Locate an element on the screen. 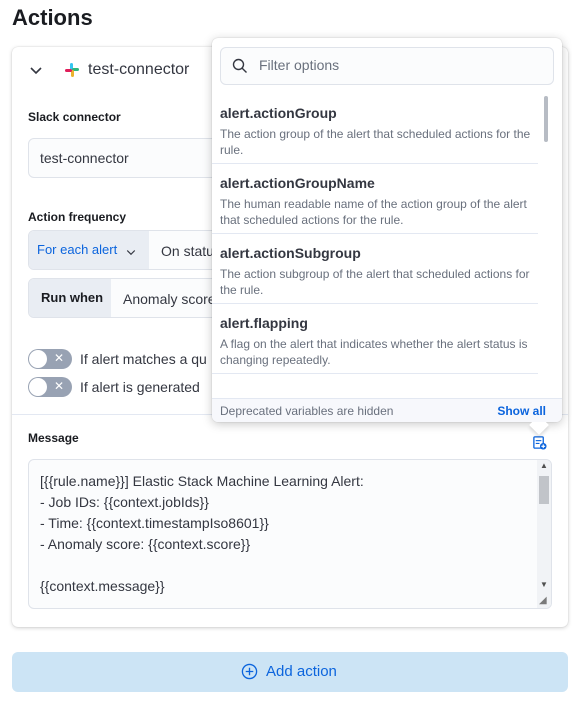 The height and width of the screenshot is (703, 581). frequency-mode-select: For each alert is located at coordinates (89, 250).